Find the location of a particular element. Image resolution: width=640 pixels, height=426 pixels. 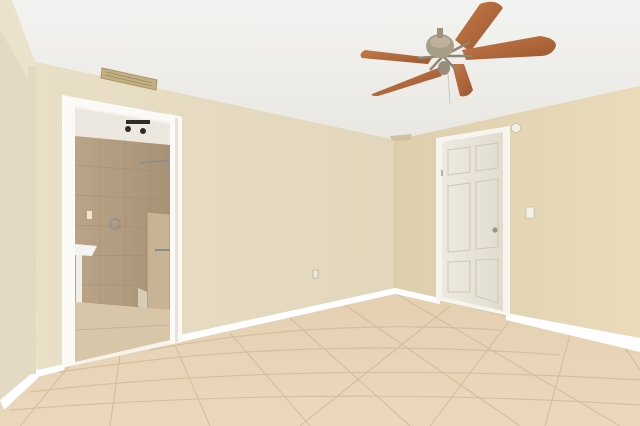

bathroom-doorway is located at coordinates (122, 231).